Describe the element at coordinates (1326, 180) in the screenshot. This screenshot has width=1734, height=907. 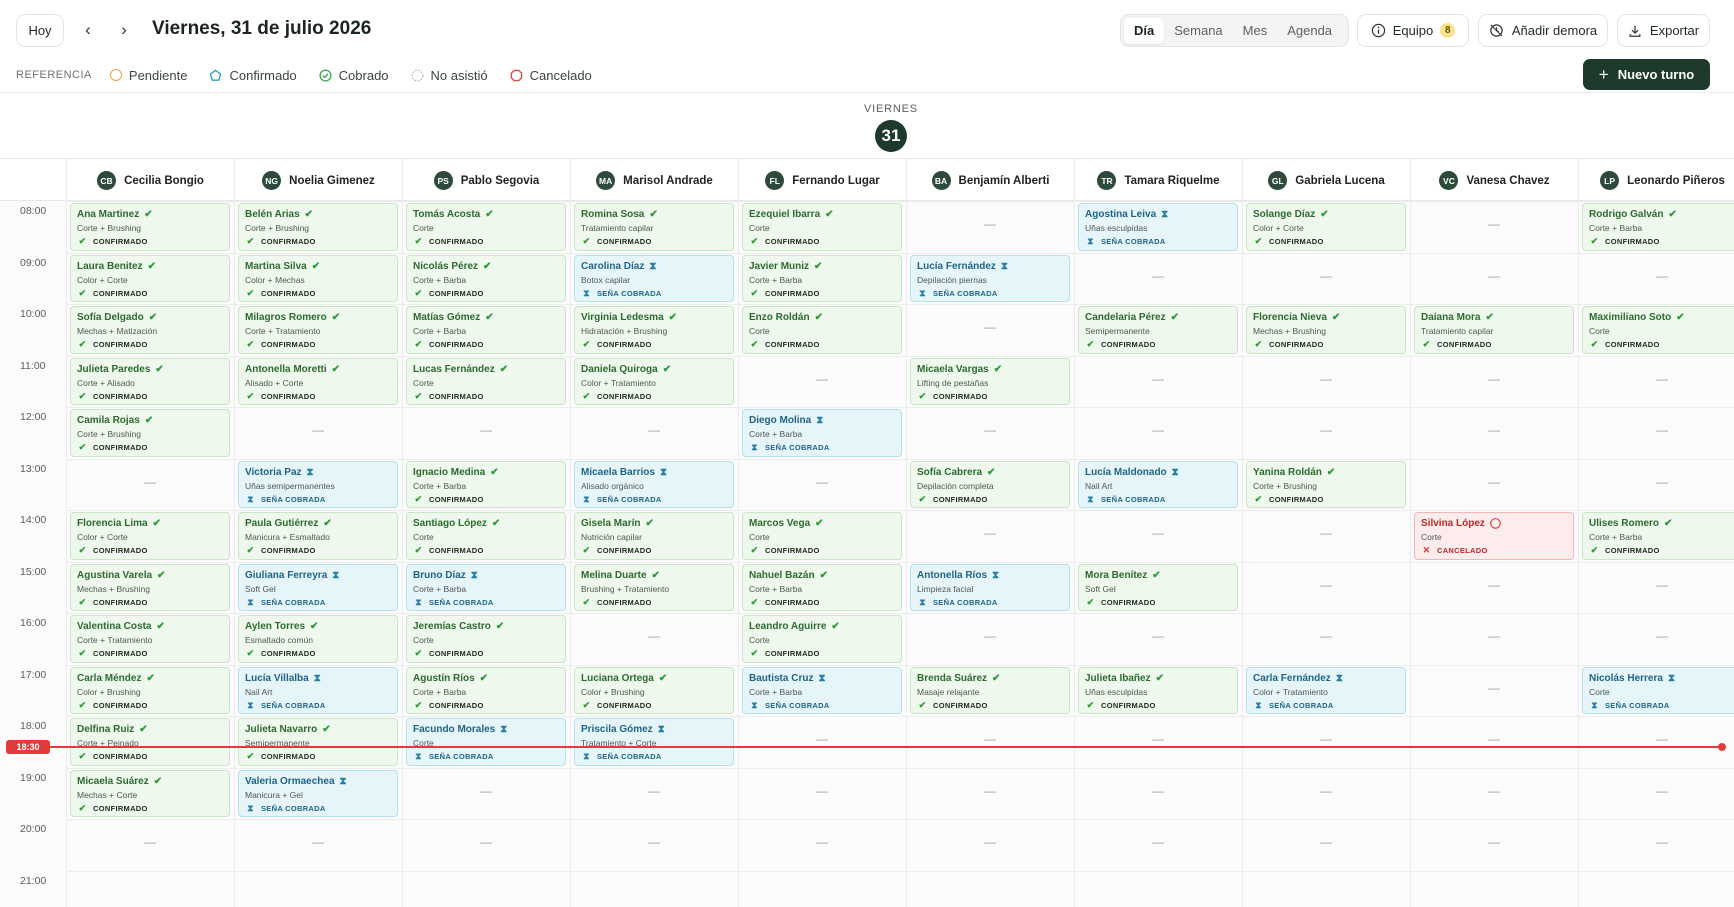
I see `staff-column-header: GL Gabriela Lucena` at that location.